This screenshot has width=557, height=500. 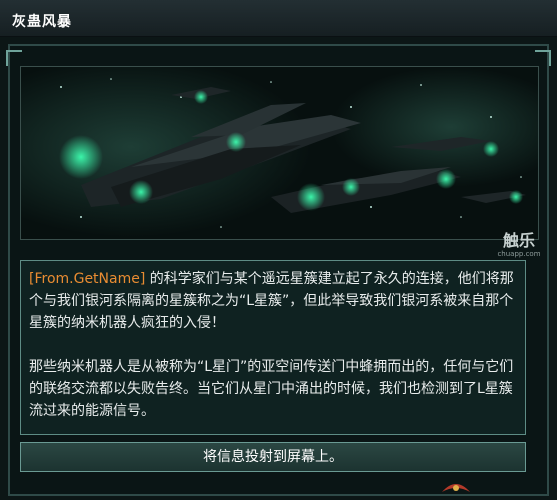 What do you see at coordinates (278, 18) in the screenshot?
I see `title-bar: 灰蛊风暴` at bounding box center [278, 18].